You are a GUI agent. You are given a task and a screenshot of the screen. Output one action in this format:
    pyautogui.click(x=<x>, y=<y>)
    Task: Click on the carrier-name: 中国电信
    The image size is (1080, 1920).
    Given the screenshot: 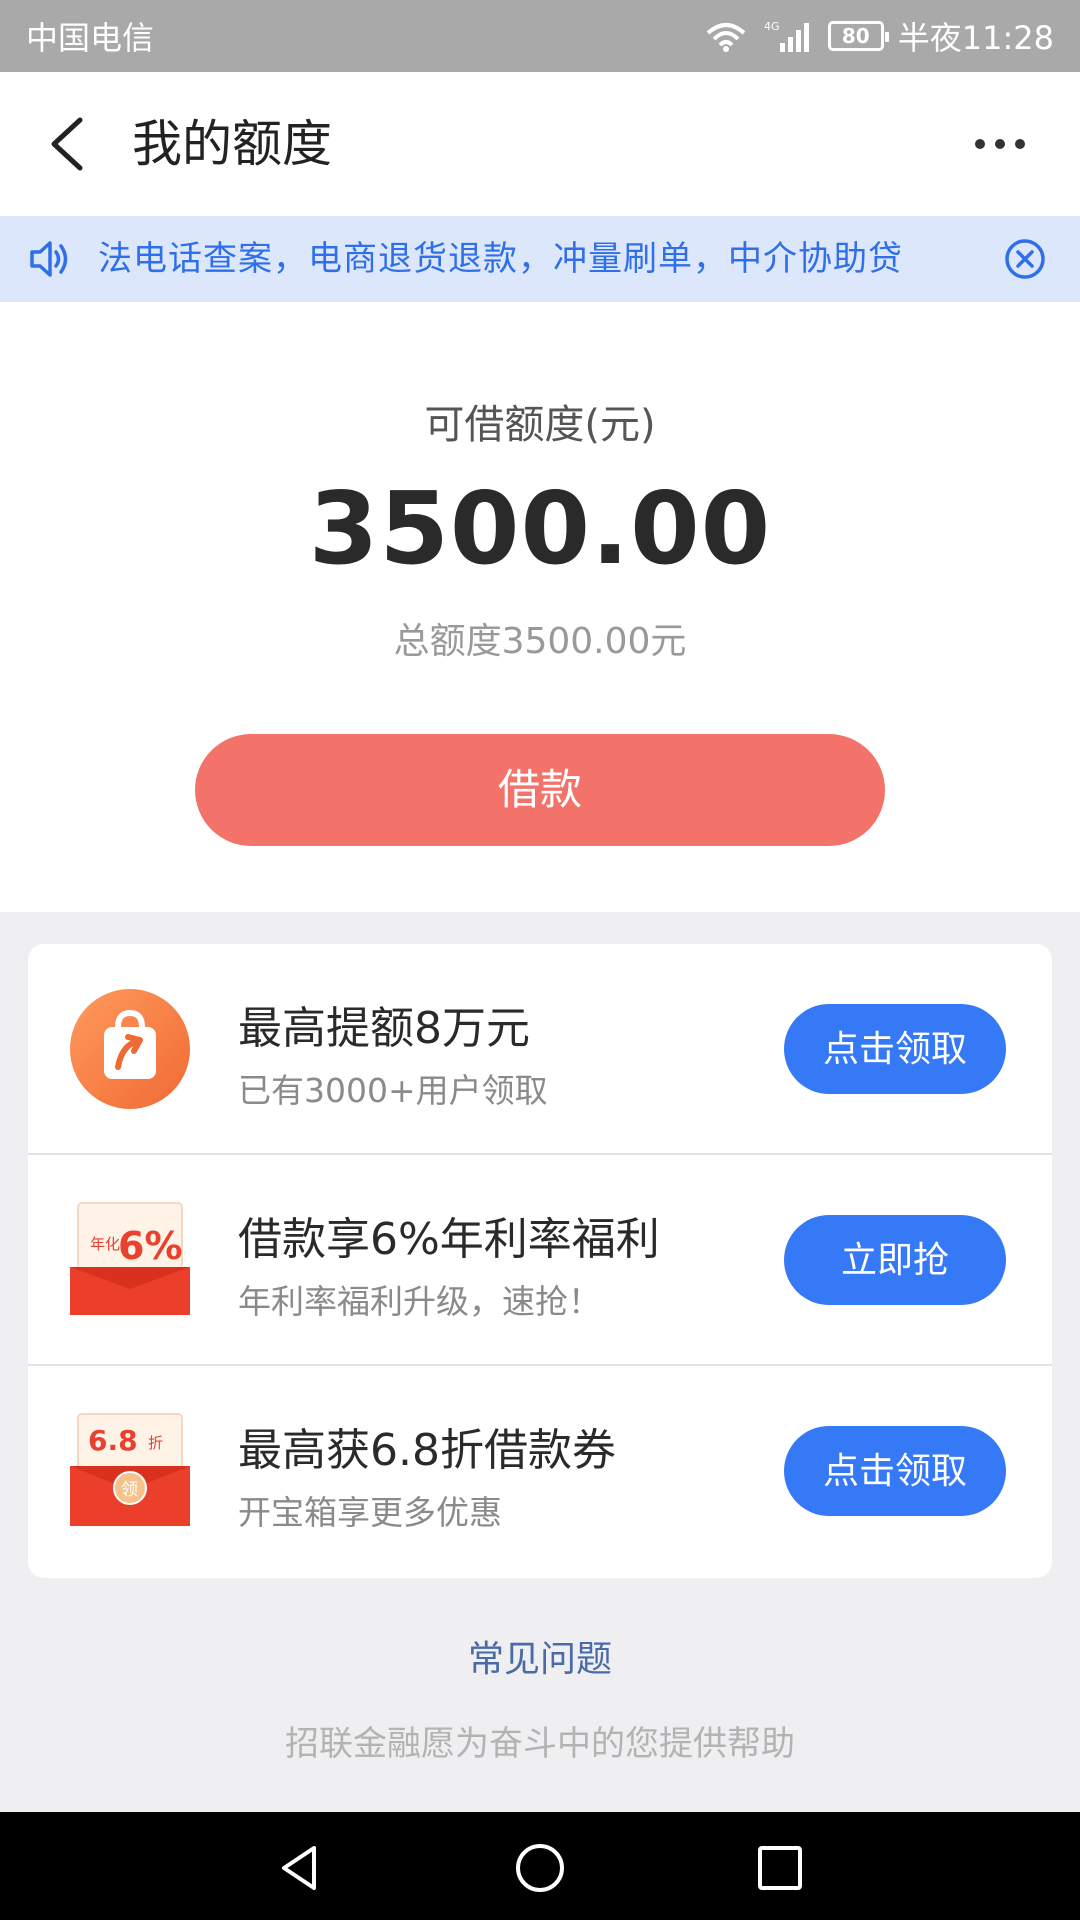 What is the action you would take?
    pyautogui.click(x=90, y=38)
    